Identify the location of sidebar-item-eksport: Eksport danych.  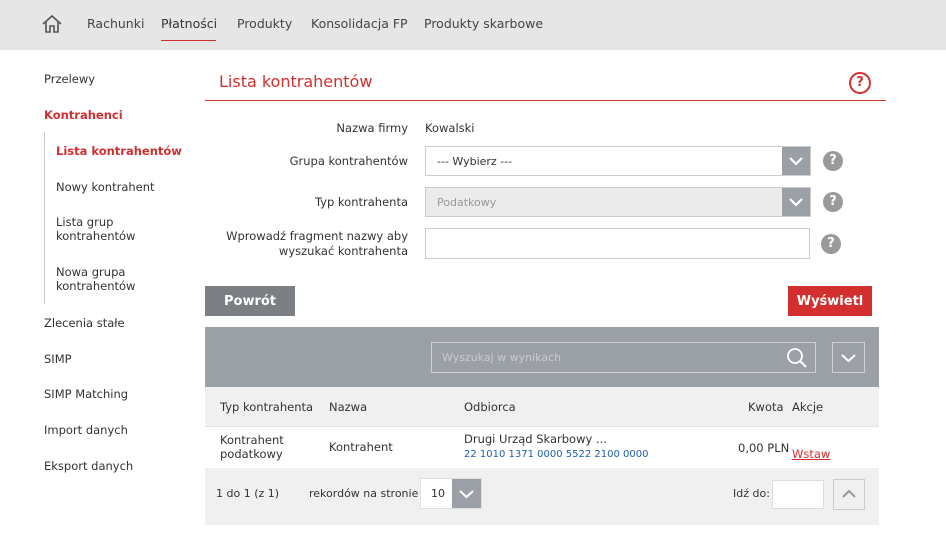
(88, 466).